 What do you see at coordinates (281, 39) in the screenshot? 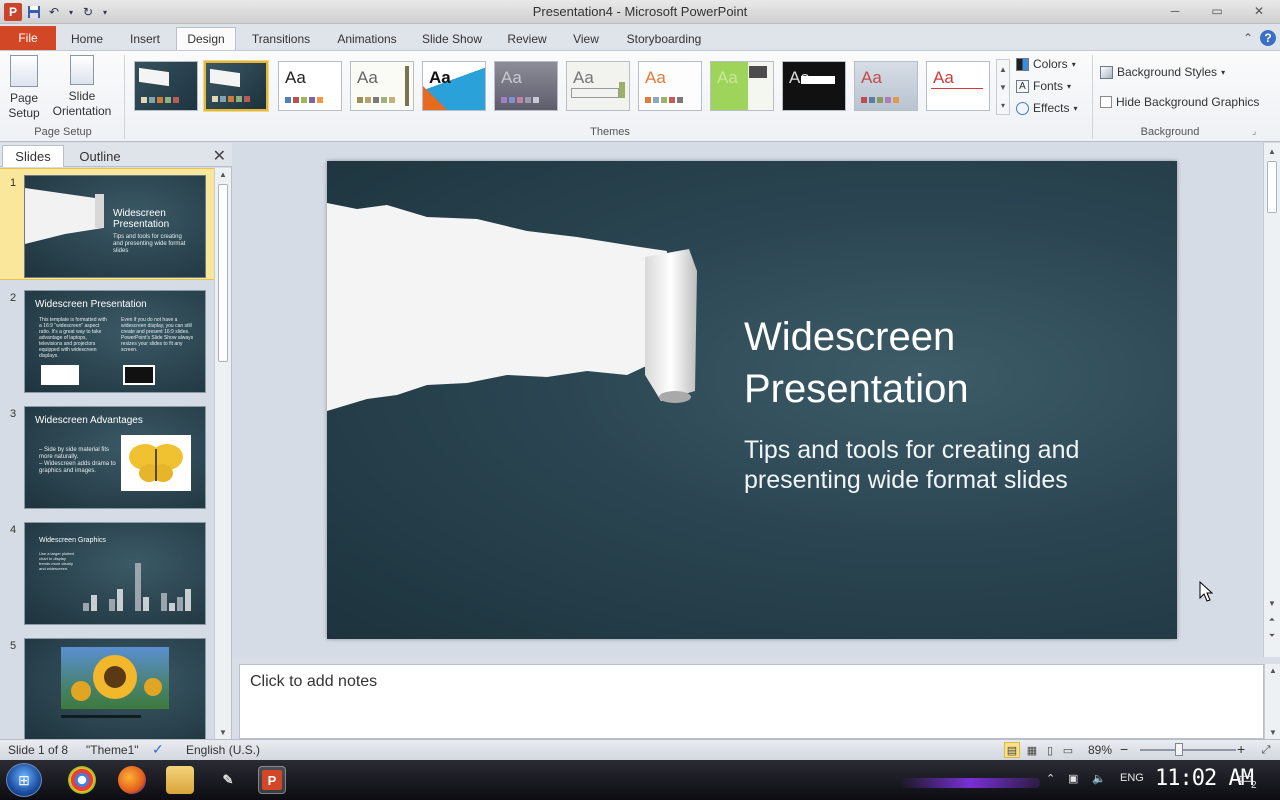
I see `tab-transitions: Transitions` at bounding box center [281, 39].